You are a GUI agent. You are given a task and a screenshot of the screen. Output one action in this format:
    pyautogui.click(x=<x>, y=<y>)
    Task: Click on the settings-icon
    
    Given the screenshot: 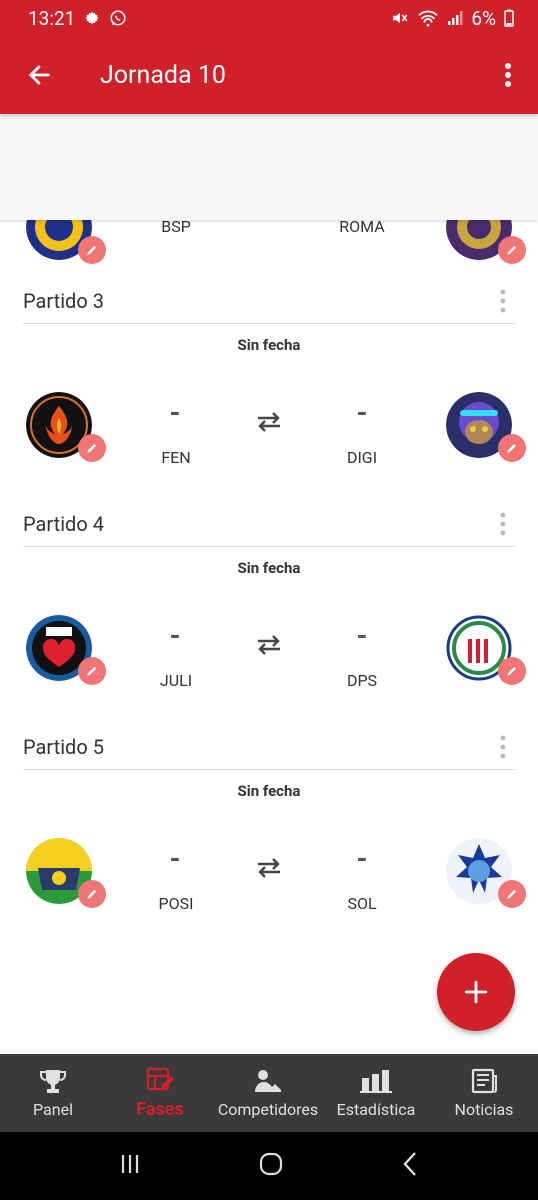 What is the action you would take?
    pyautogui.click(x=92, y=18)
    